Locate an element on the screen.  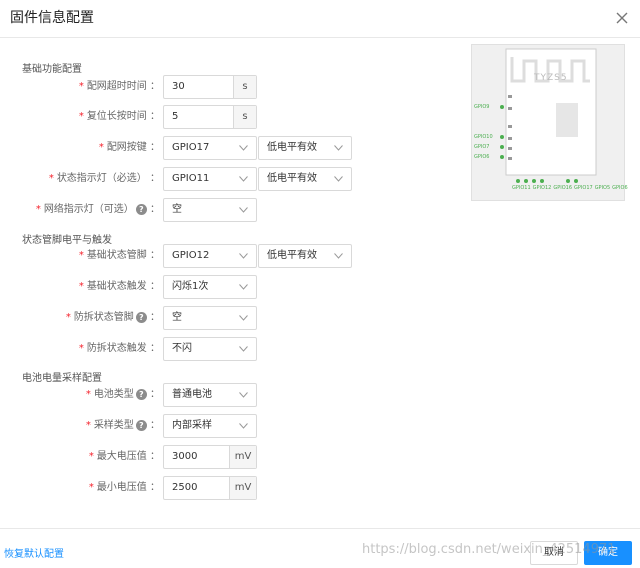
basic-trigger-label: 基础状态触发 is located at coordinates (116, 286).